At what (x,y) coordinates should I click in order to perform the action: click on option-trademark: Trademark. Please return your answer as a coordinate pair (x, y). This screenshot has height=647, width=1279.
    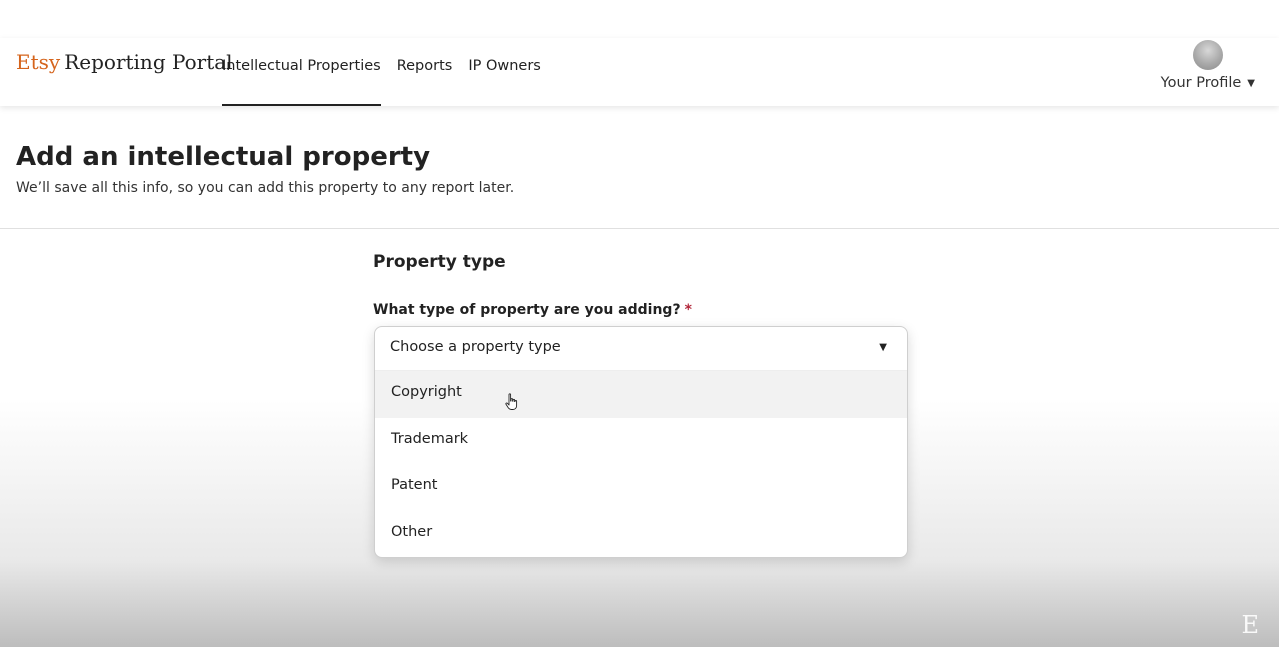
    Looking at the image, I should click on (641, 441).